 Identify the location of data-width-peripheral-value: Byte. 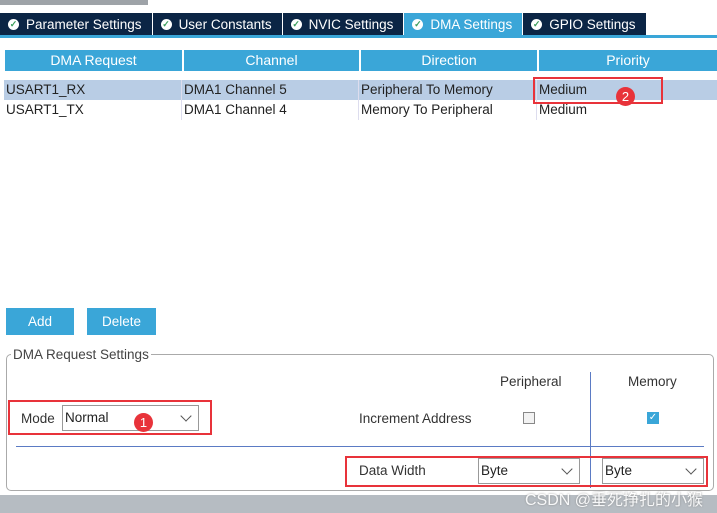
(495, 470).